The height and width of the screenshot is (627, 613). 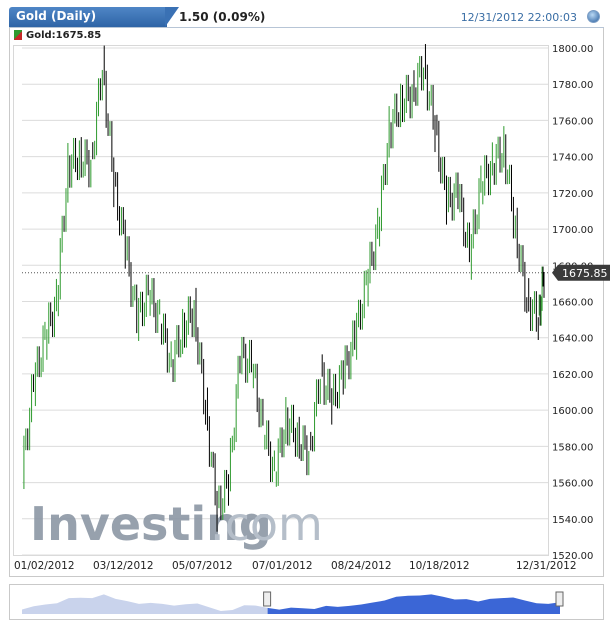 I want to click on x-tick-label: 12/31/2012, so click(x=546, y=566).